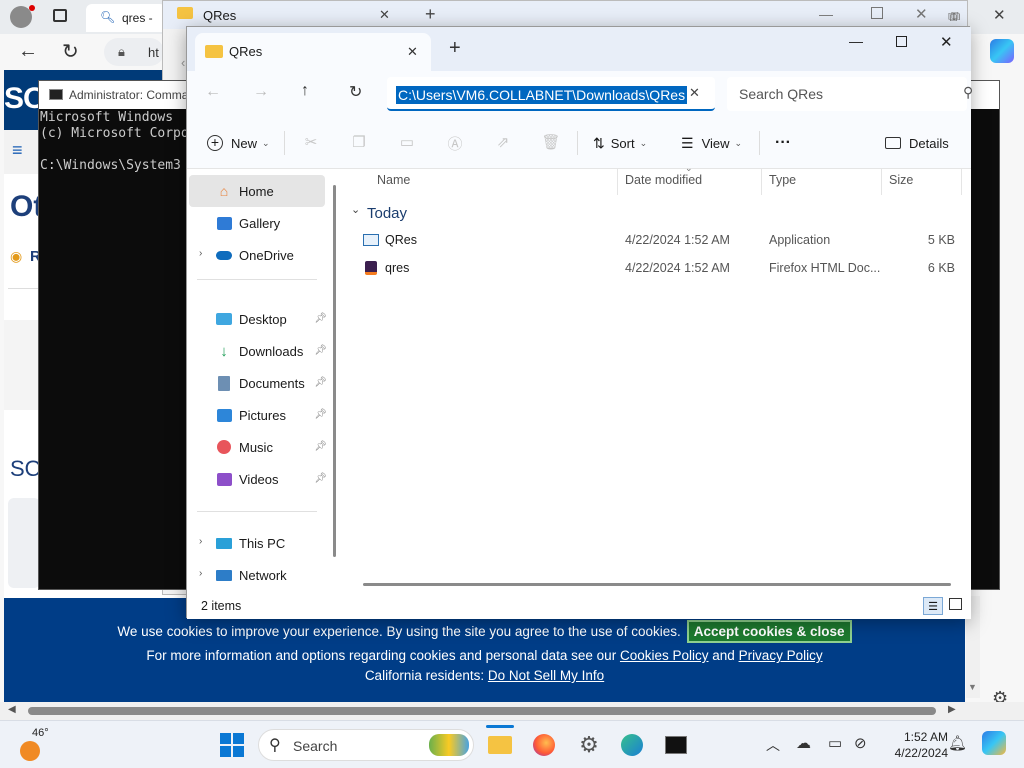 The image size is (1024, 768). I want to click on rss-icon: ◉, so click(16, 256).